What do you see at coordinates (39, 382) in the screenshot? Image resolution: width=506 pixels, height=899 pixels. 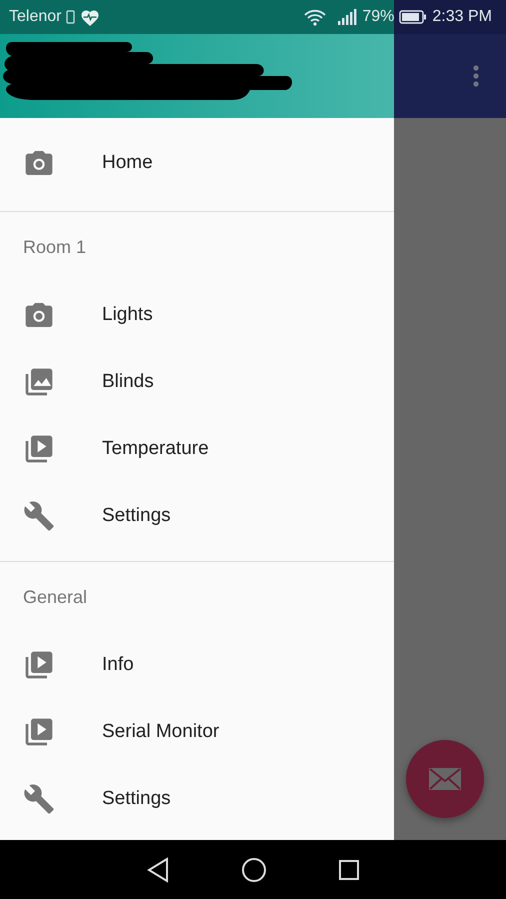 I see `photo-library-icon` at bounding box center [39, 382].